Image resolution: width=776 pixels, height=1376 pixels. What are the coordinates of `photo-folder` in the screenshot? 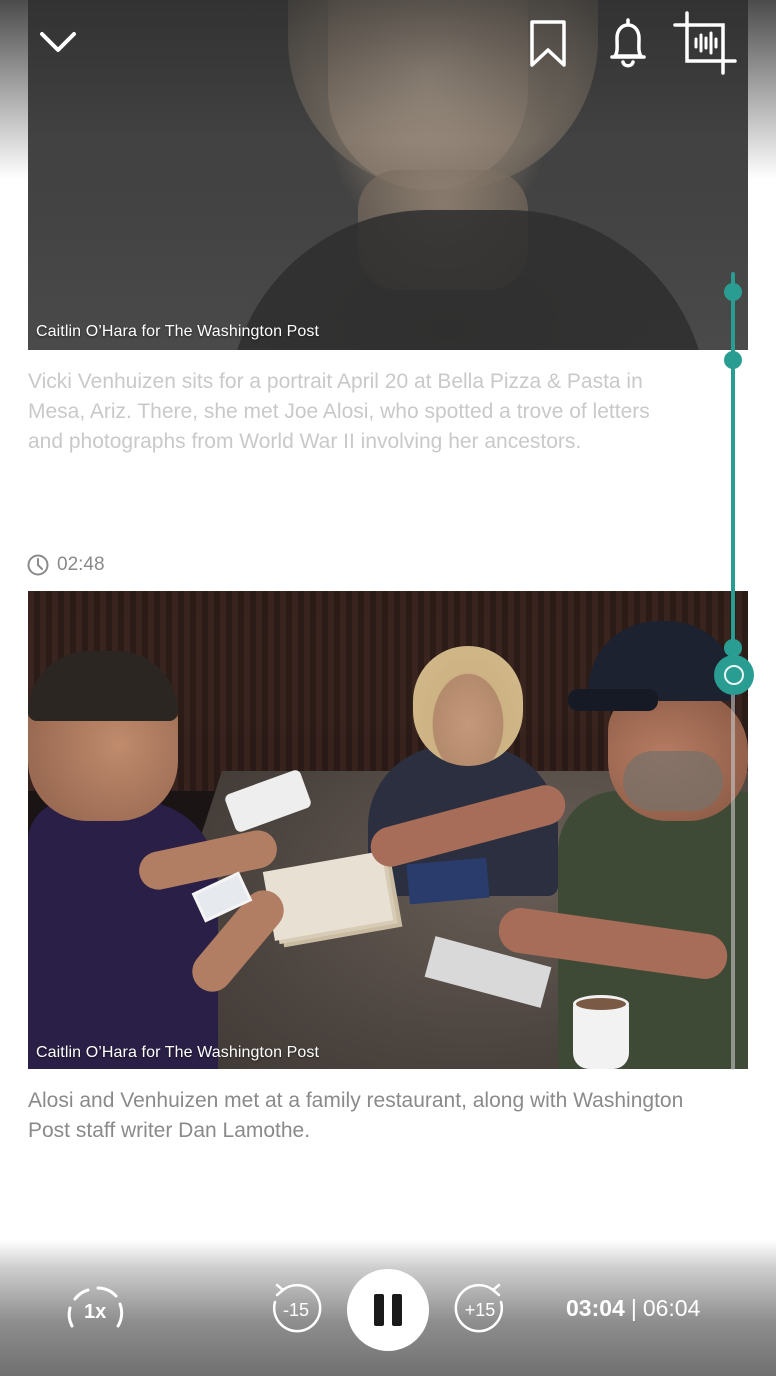 It's located at (448, 881).